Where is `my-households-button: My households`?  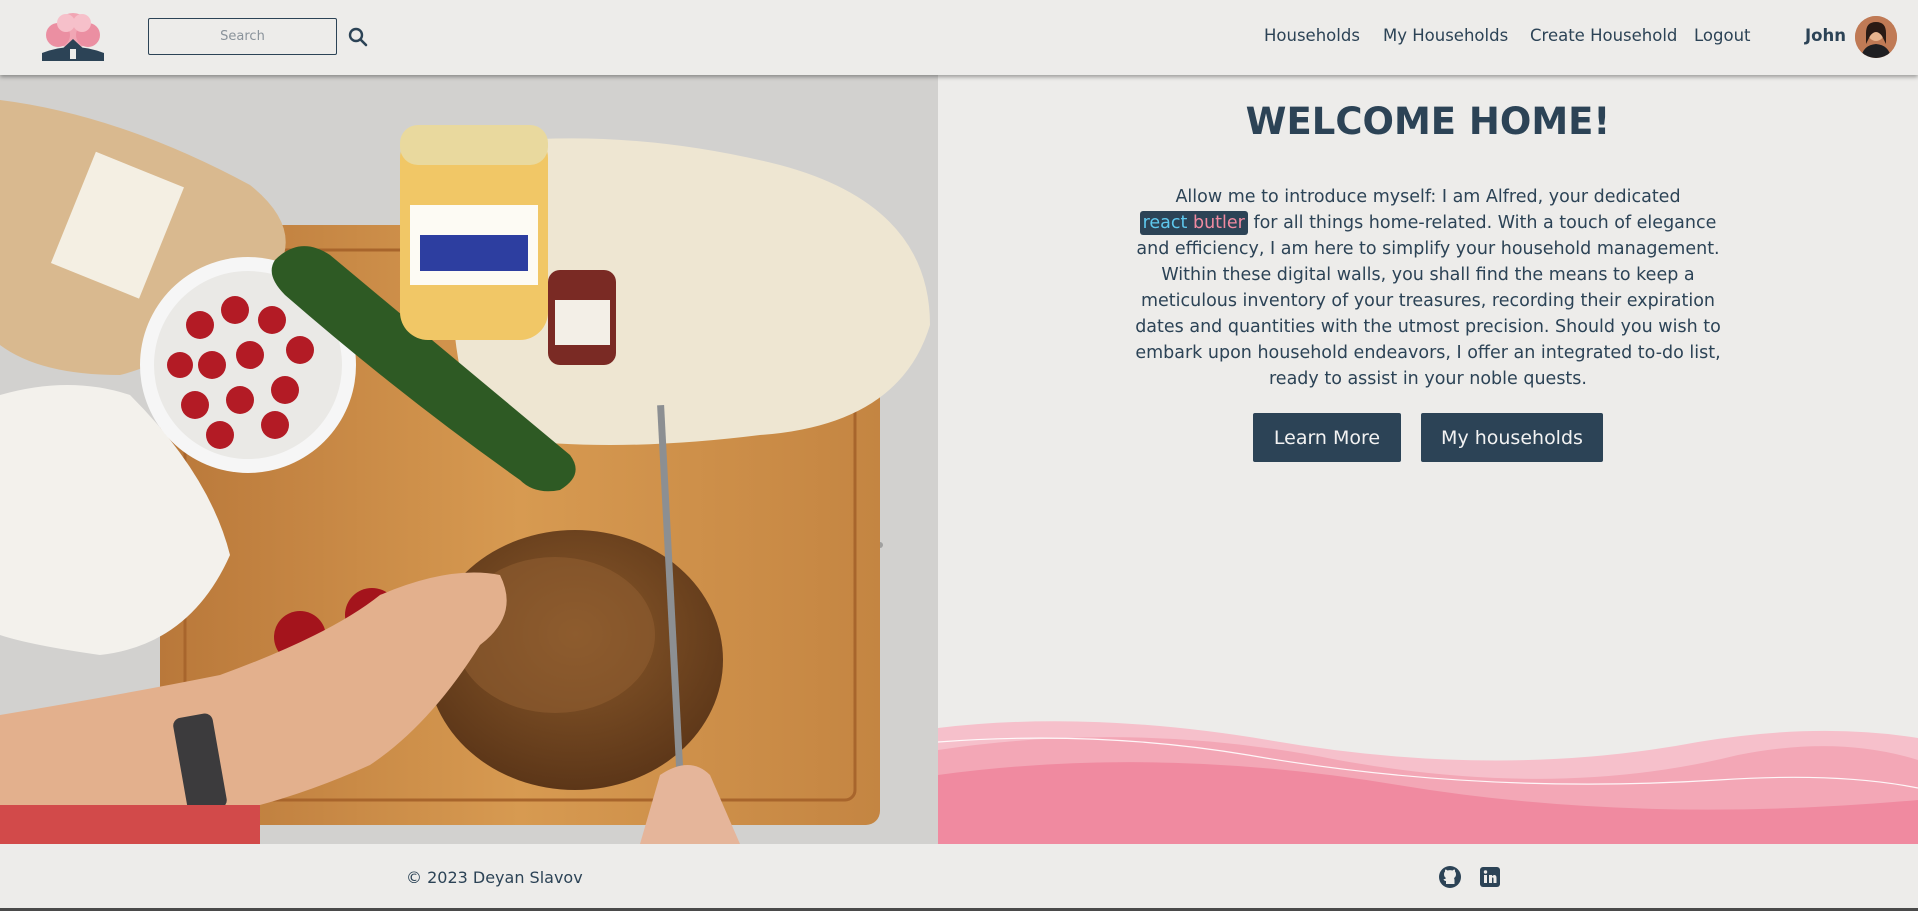 my-households-button: My households is located at coordinates (1512, 437).